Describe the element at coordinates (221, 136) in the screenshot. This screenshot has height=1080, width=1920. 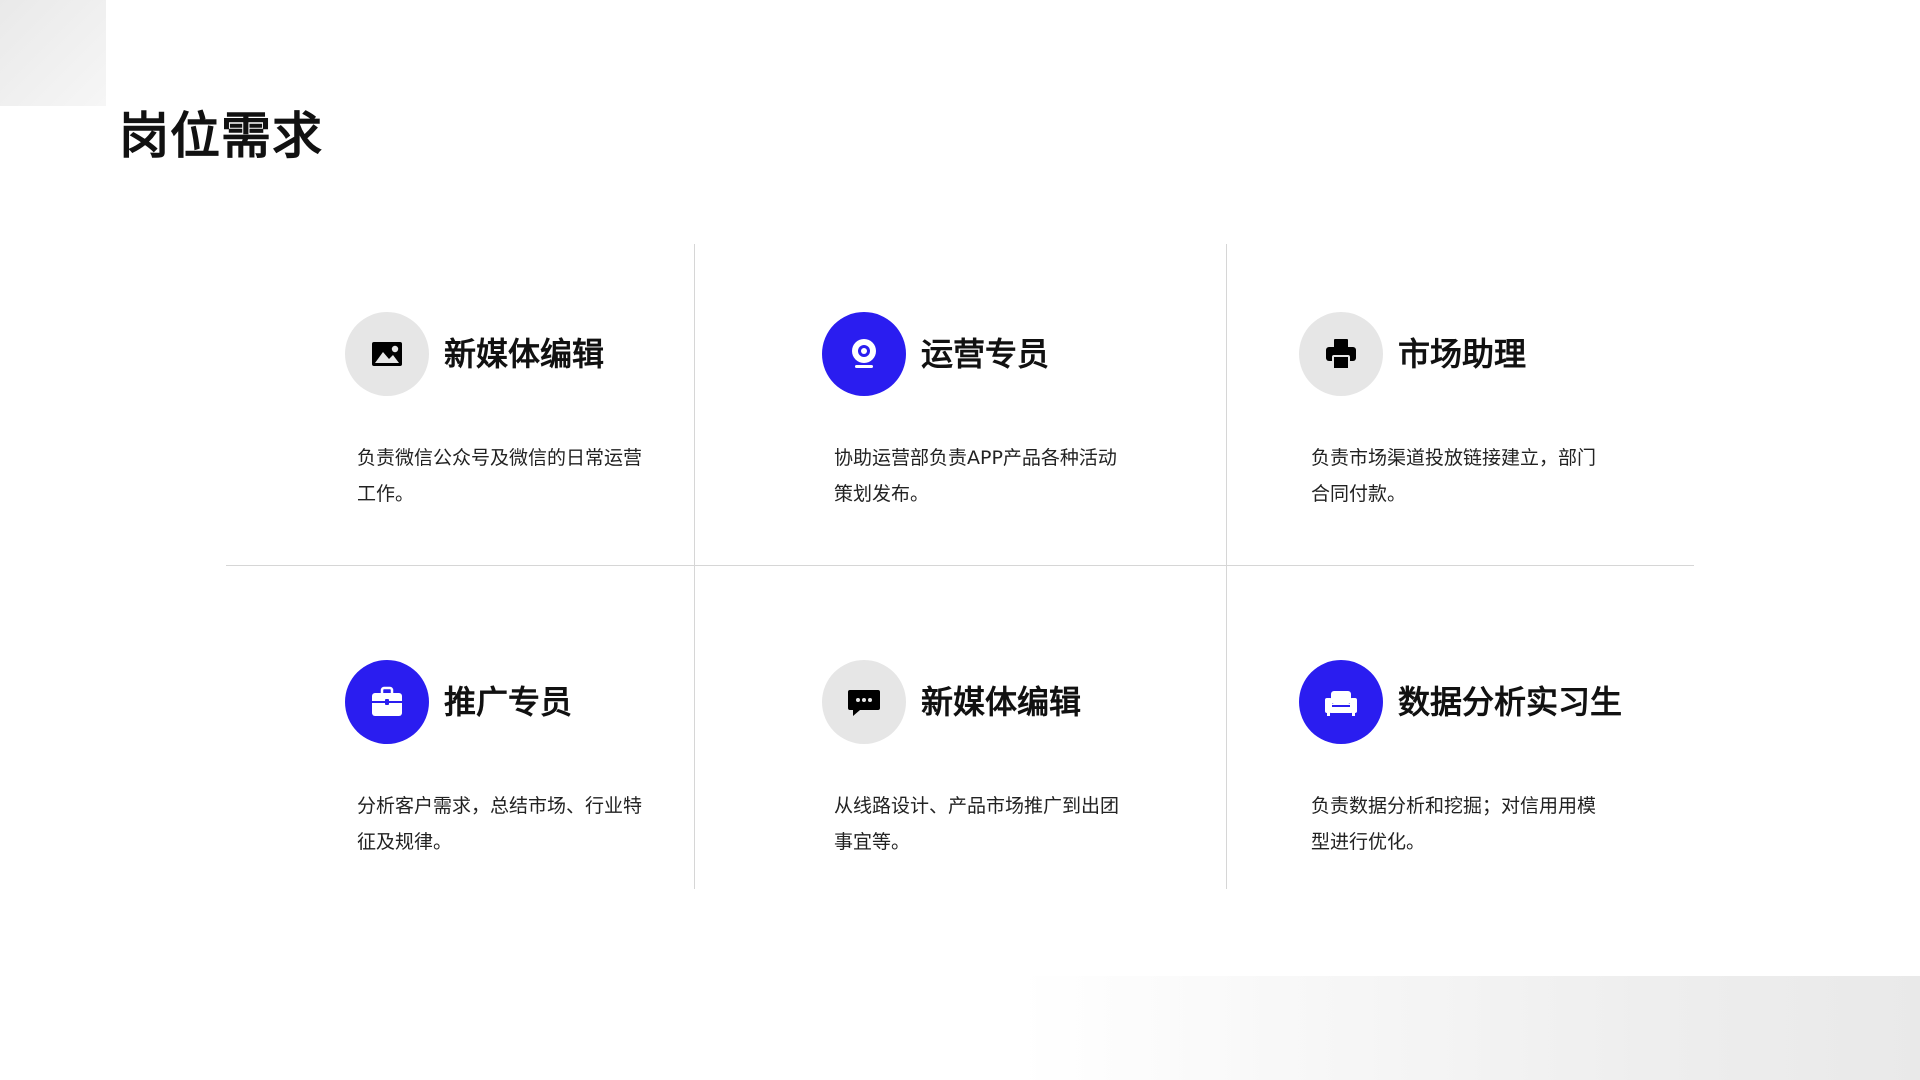
I see `page-title: 岗位需求` at that location.